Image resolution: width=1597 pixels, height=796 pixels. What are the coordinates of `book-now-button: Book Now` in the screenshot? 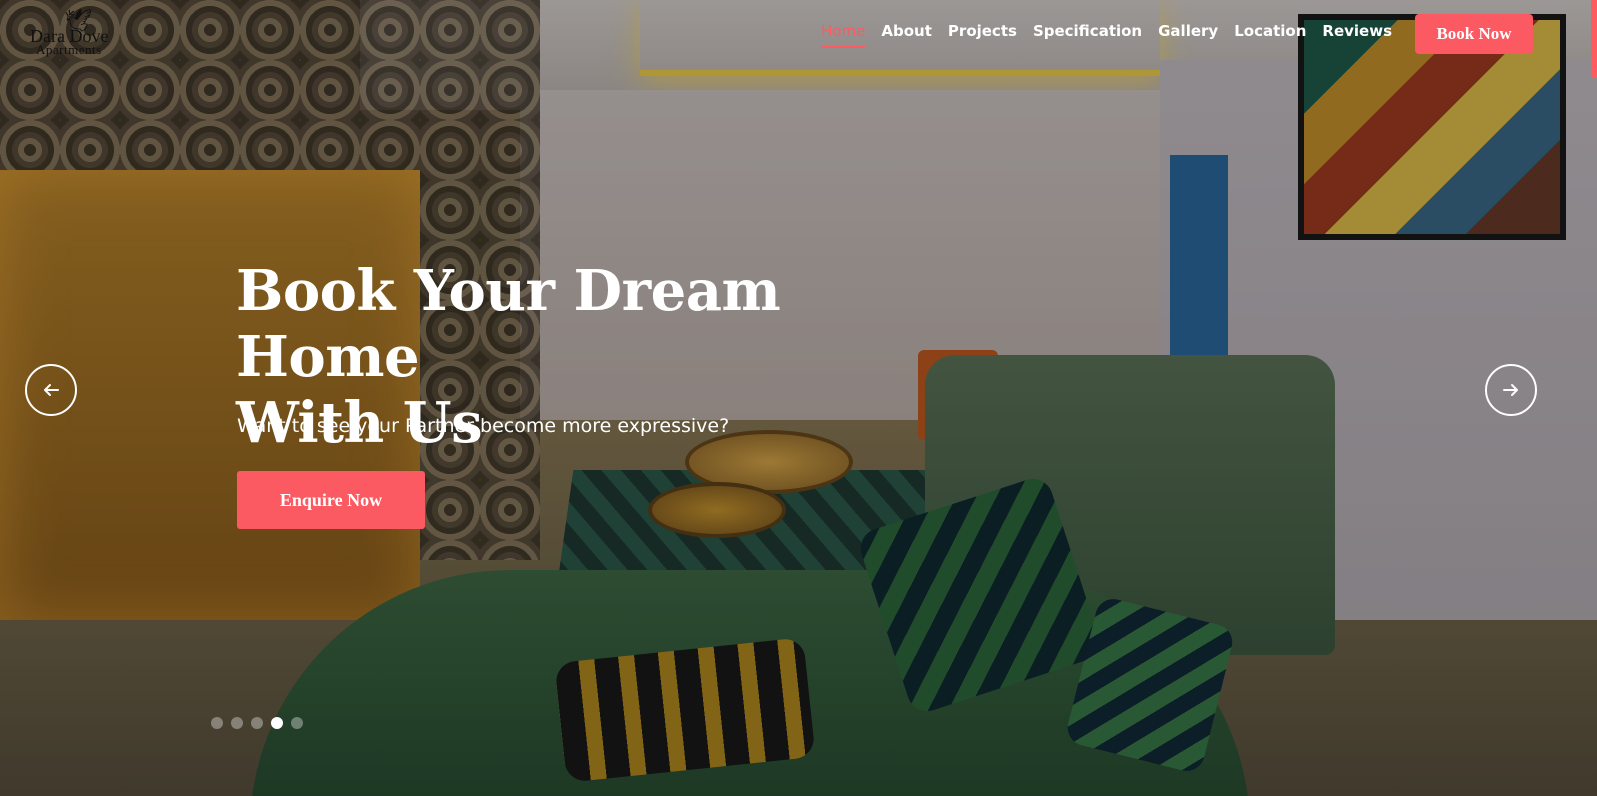 It's located at (1474, 34).